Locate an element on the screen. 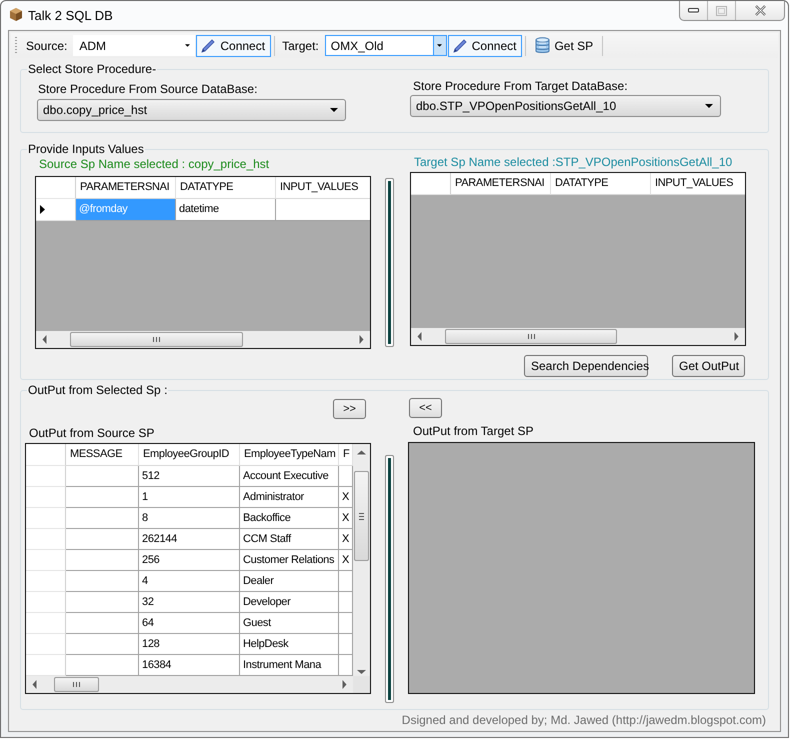 Image resolution: width=791 pixels, height=741 pixels. table-cell: 512 is located at coordinates (189, 476).